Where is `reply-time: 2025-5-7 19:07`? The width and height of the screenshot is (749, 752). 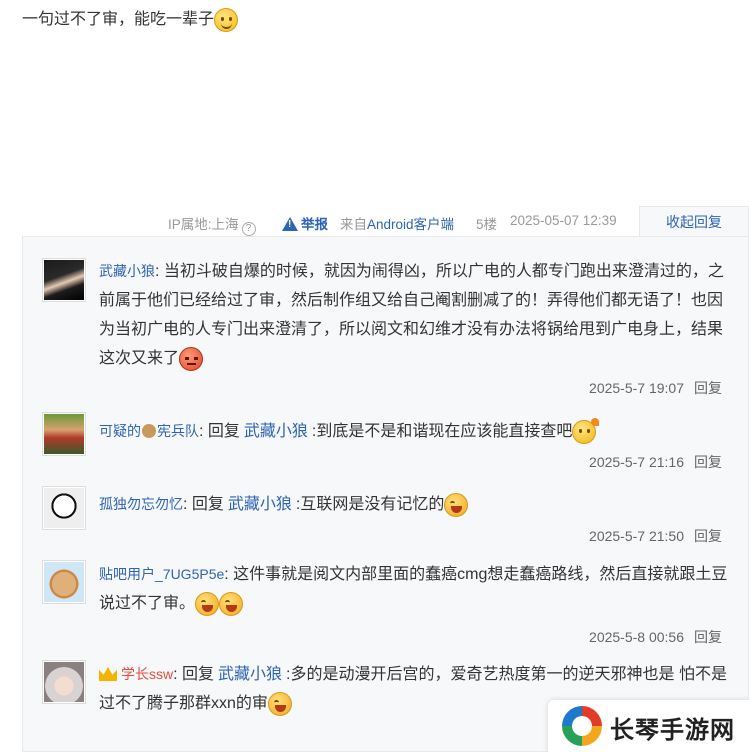
reply-time: 2025-5-7 19:07 is located at coordinates (636, 388).